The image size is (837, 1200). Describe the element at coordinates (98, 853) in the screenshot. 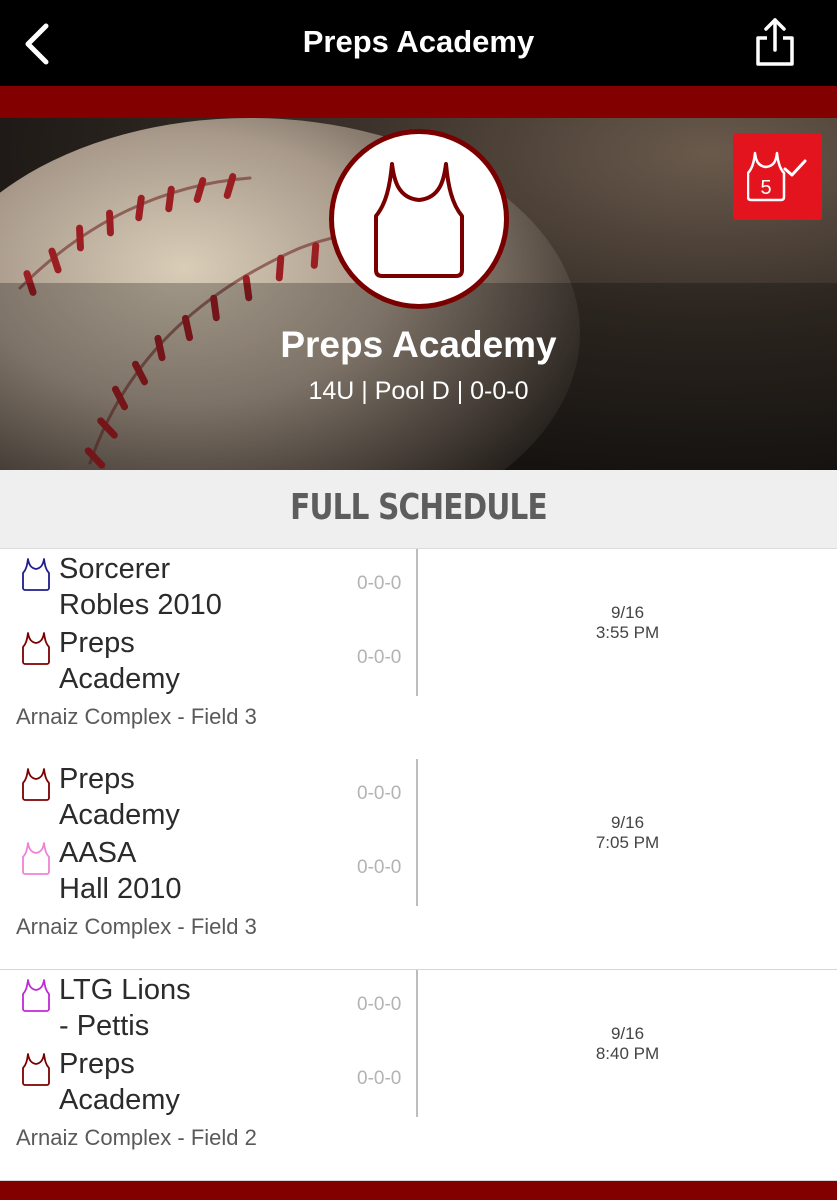

I see `team-name-line: AASA` at that location.